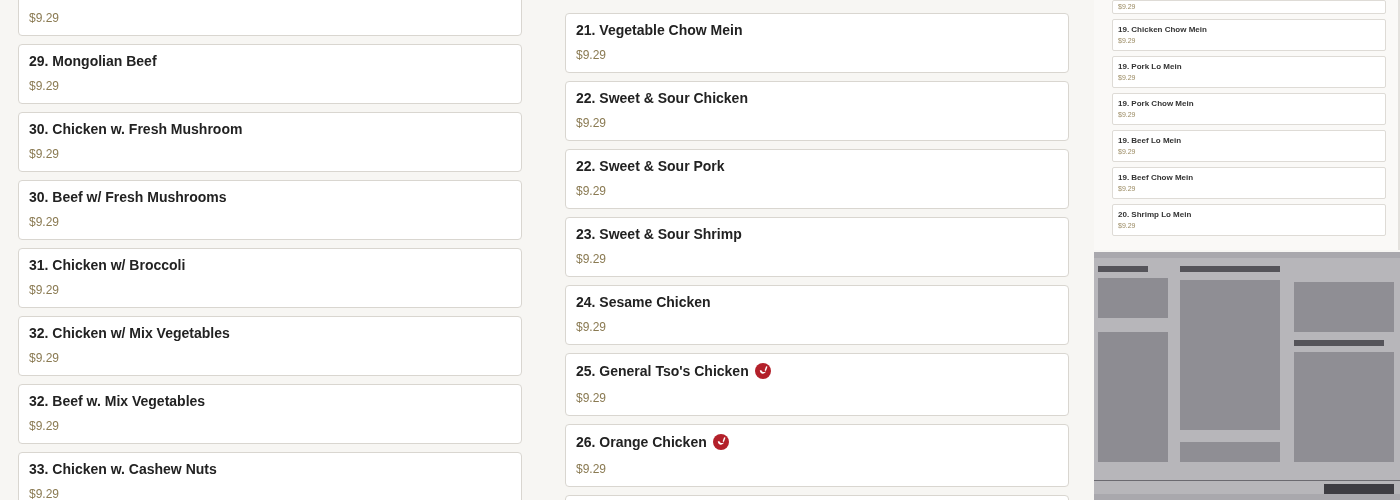 The height and width of the screenshot is (500, 1400). What do you see at coordinates (270, 142) in the screenshot?
I see `menu-item-card: 30. Chicken w. Fresh Mushroom $9.29` at bounding box center [270, 142].